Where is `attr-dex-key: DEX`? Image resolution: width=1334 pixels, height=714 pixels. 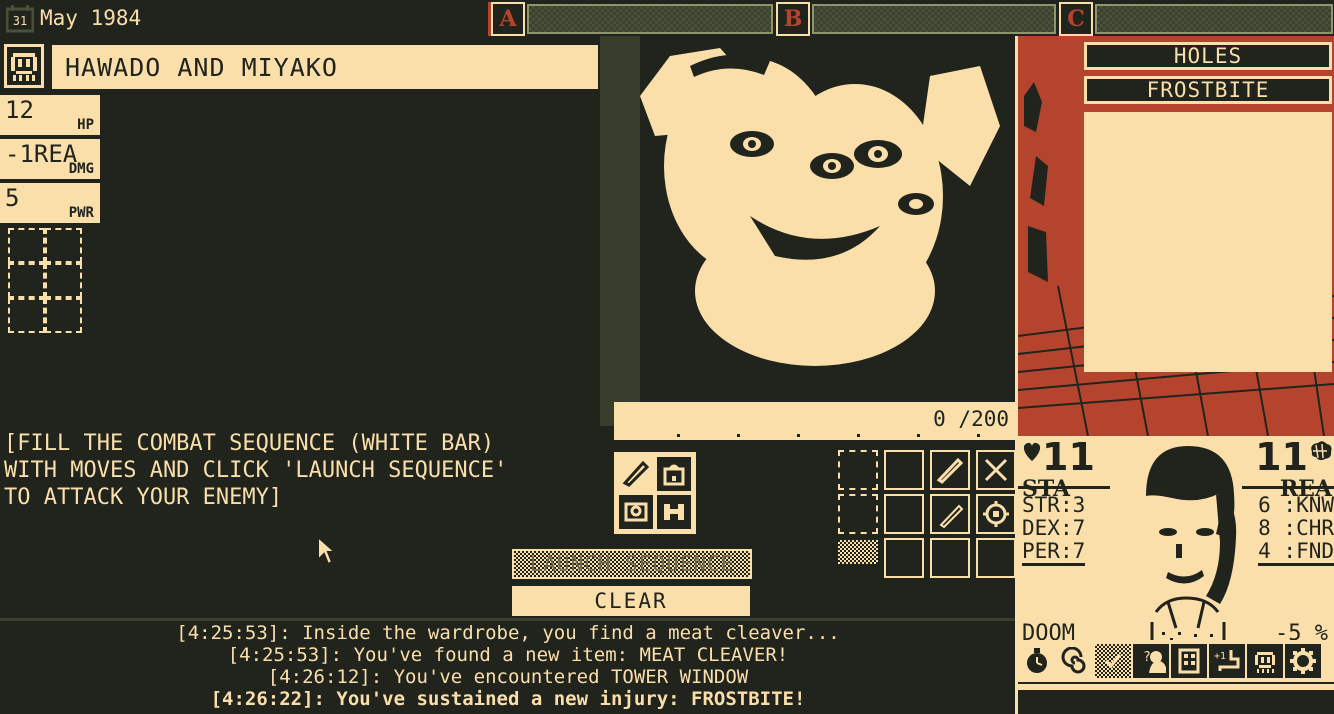 attr-dex-key: DEX is located at coordinates (1041, 528).